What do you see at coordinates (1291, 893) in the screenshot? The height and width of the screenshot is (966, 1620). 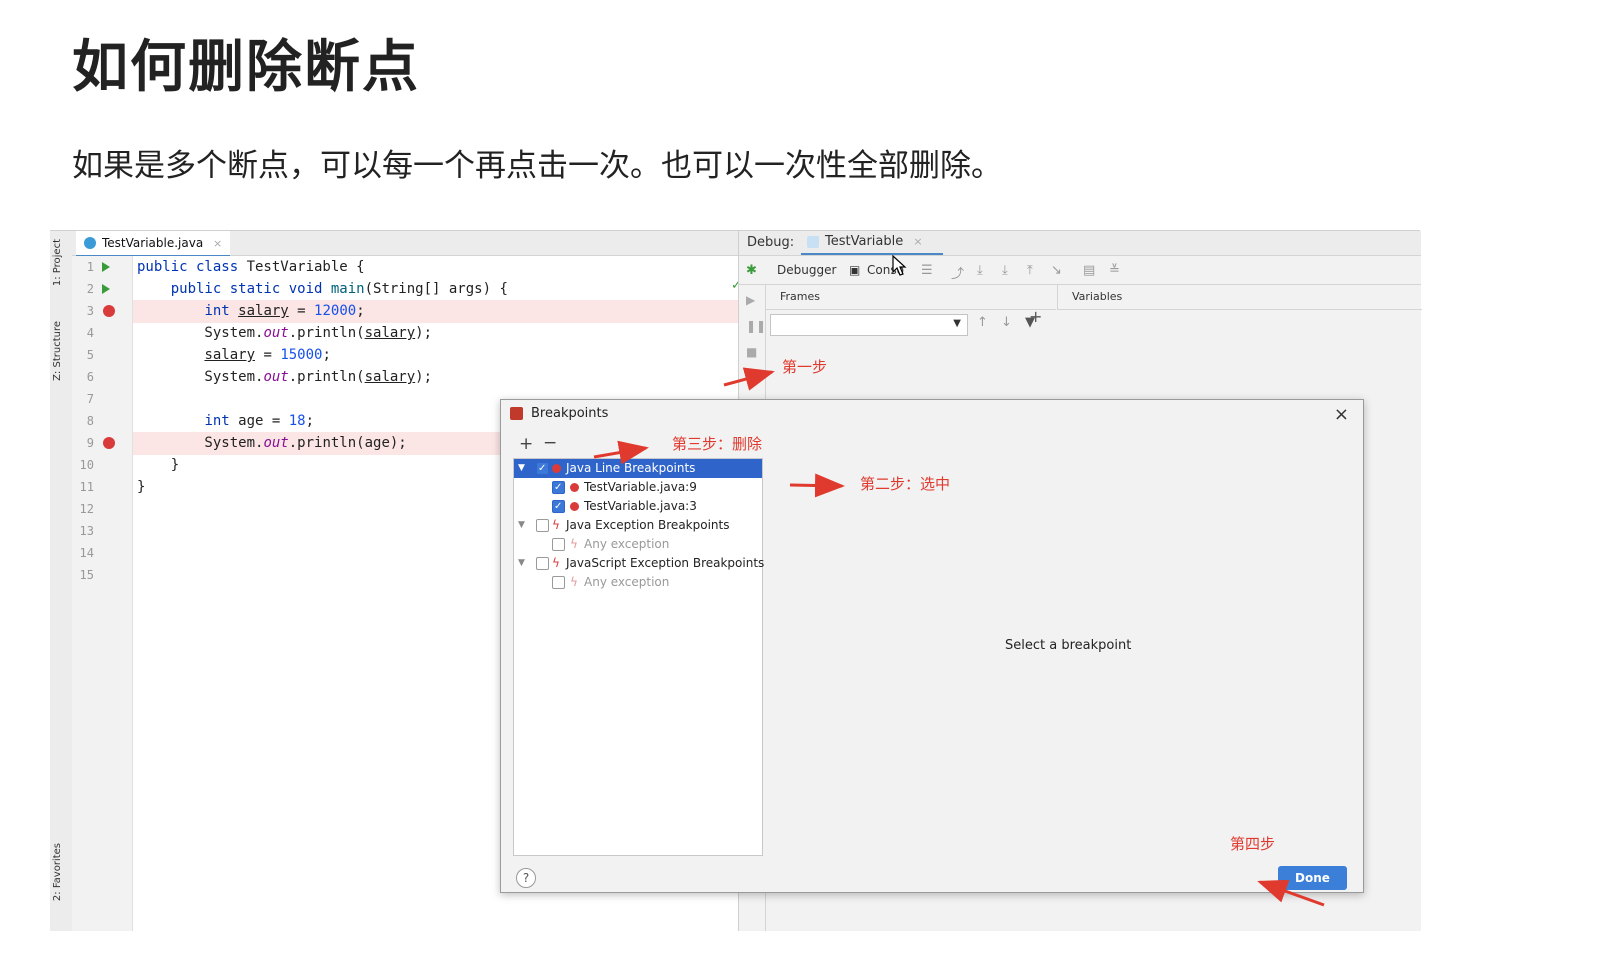 I see `arrow-step4` at bounding box center [1291, 893].